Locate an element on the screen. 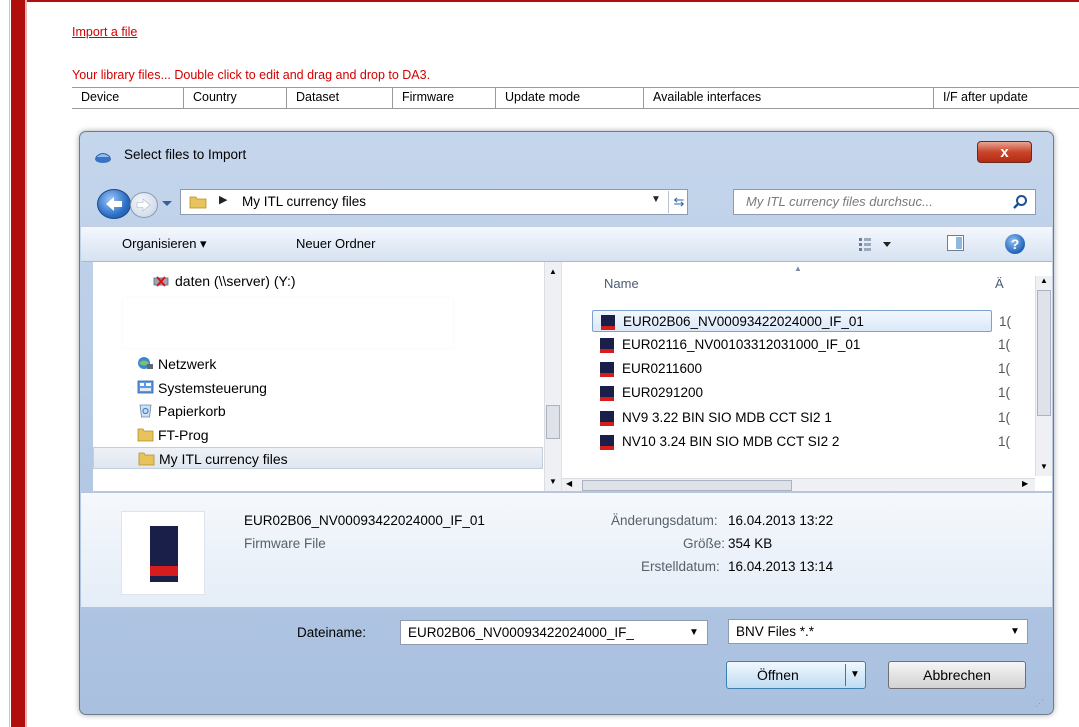 The width and height of the screenshot is (1079, 727). preview-pane-icon is located at coordinates (955, 243).